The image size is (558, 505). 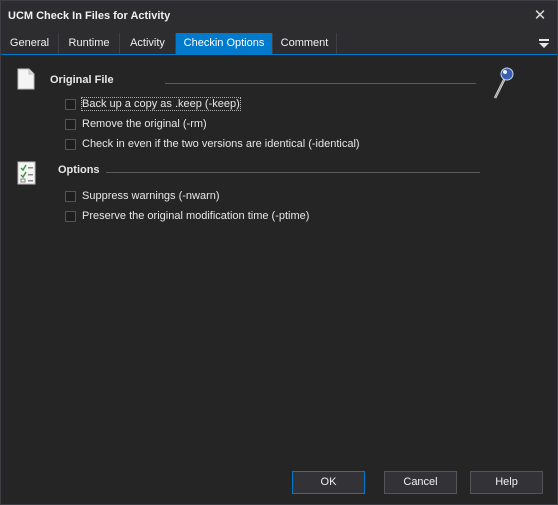 What do you see at coordinates (27, 174) in the screenshot?
I see `checklist-icon` at bounding box center [27, 174].